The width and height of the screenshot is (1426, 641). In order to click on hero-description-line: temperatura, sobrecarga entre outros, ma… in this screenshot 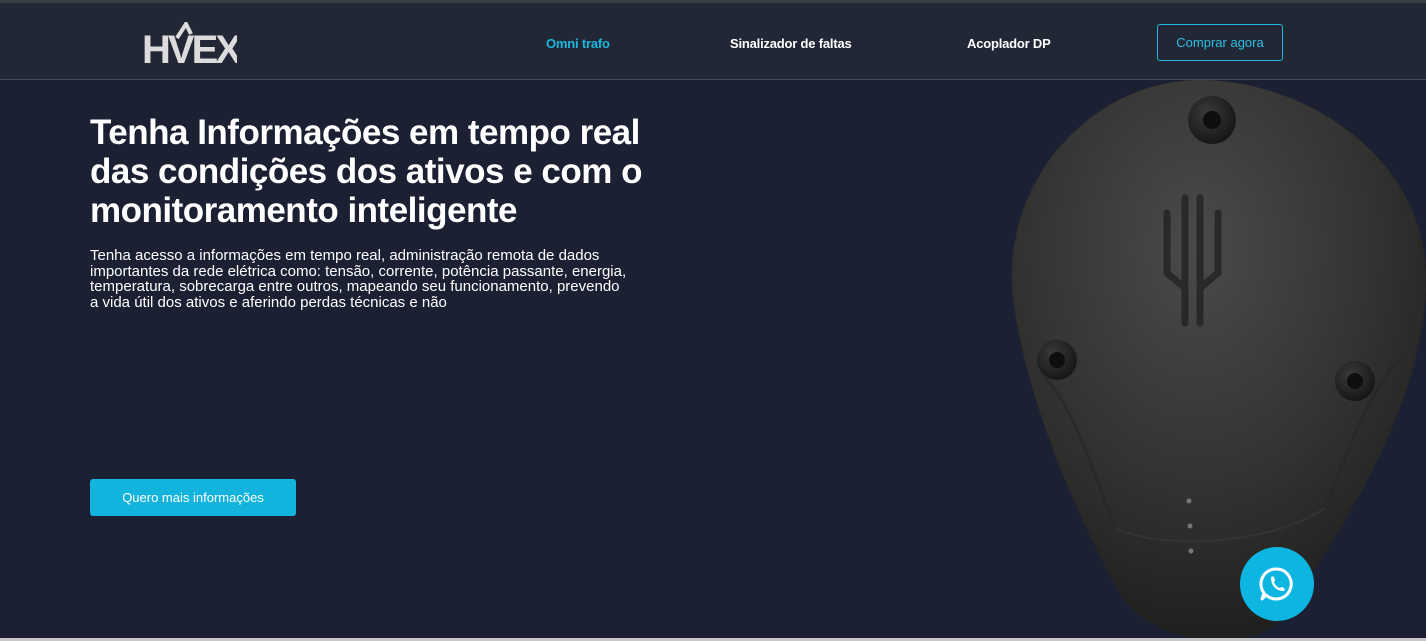, I will do `click(355, 286)`.